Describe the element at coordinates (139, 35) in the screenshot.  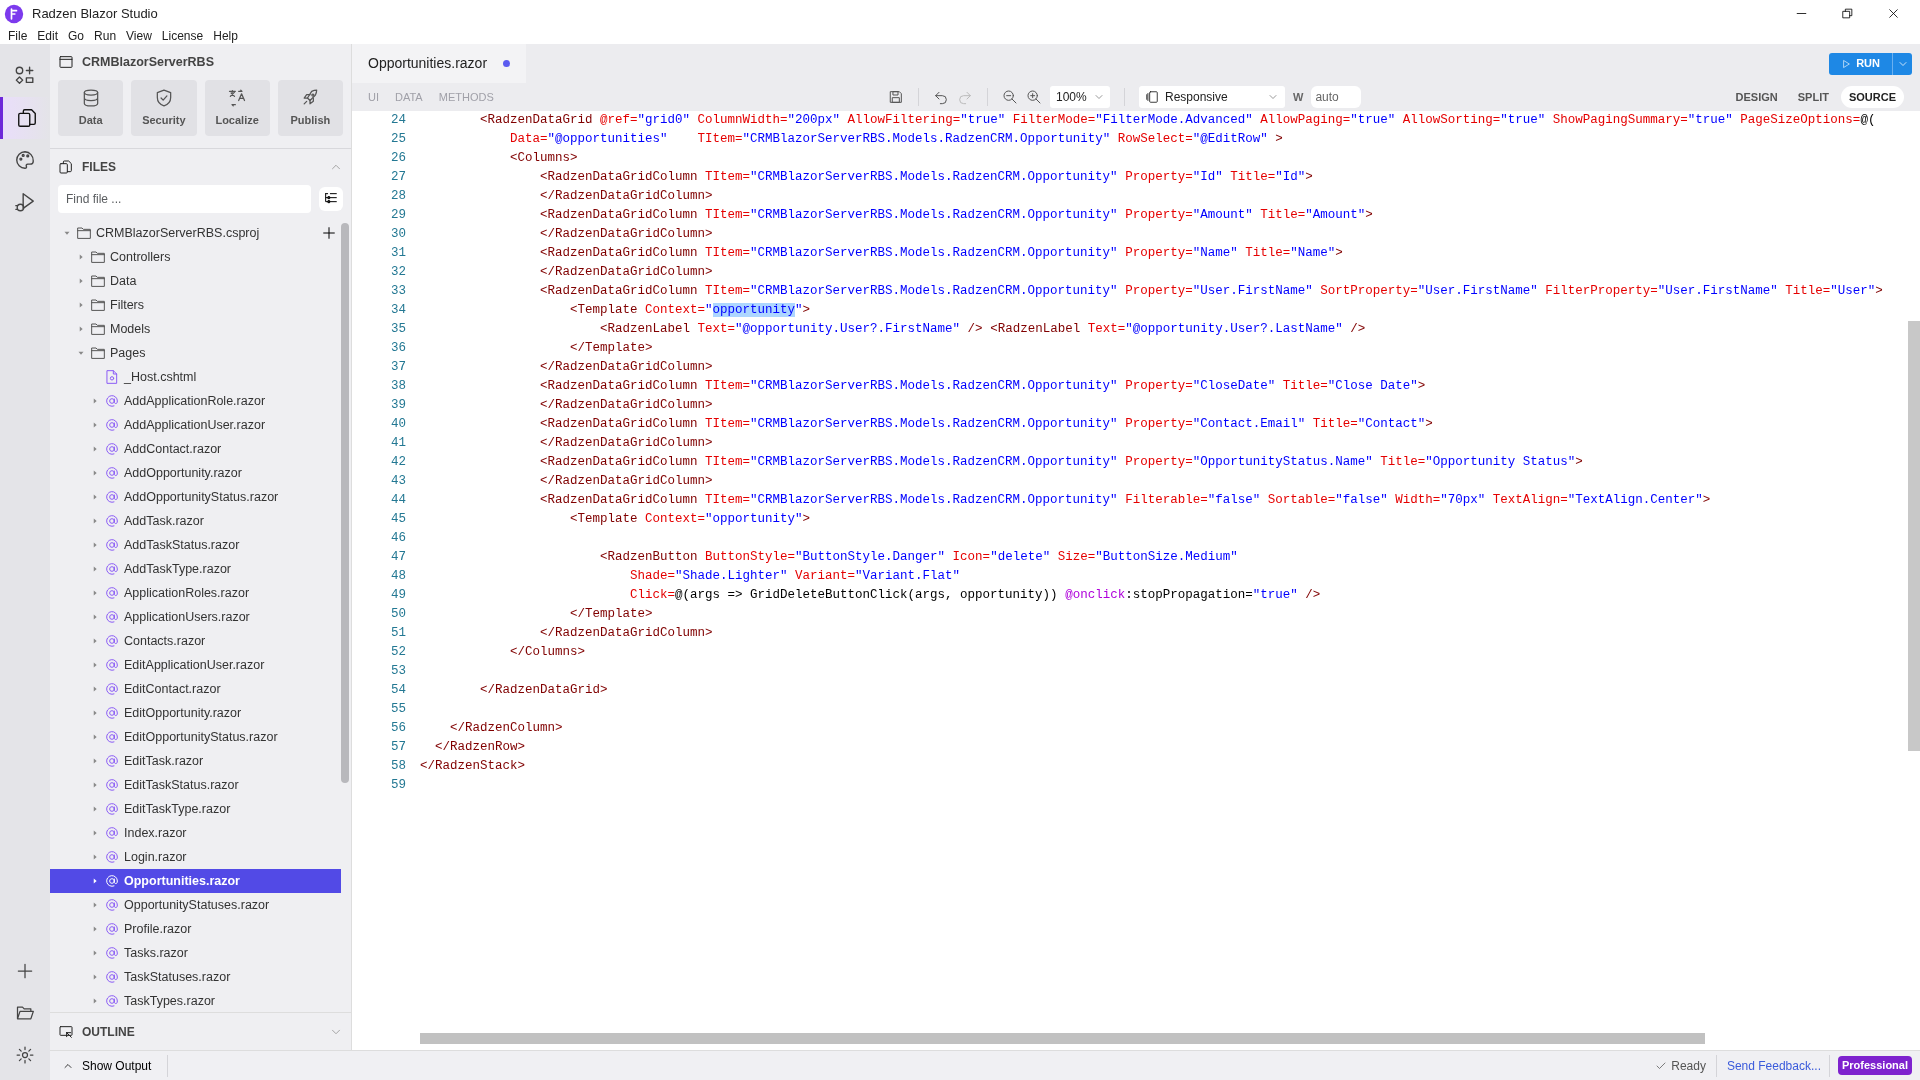
I see `menu-item: View` at that location.